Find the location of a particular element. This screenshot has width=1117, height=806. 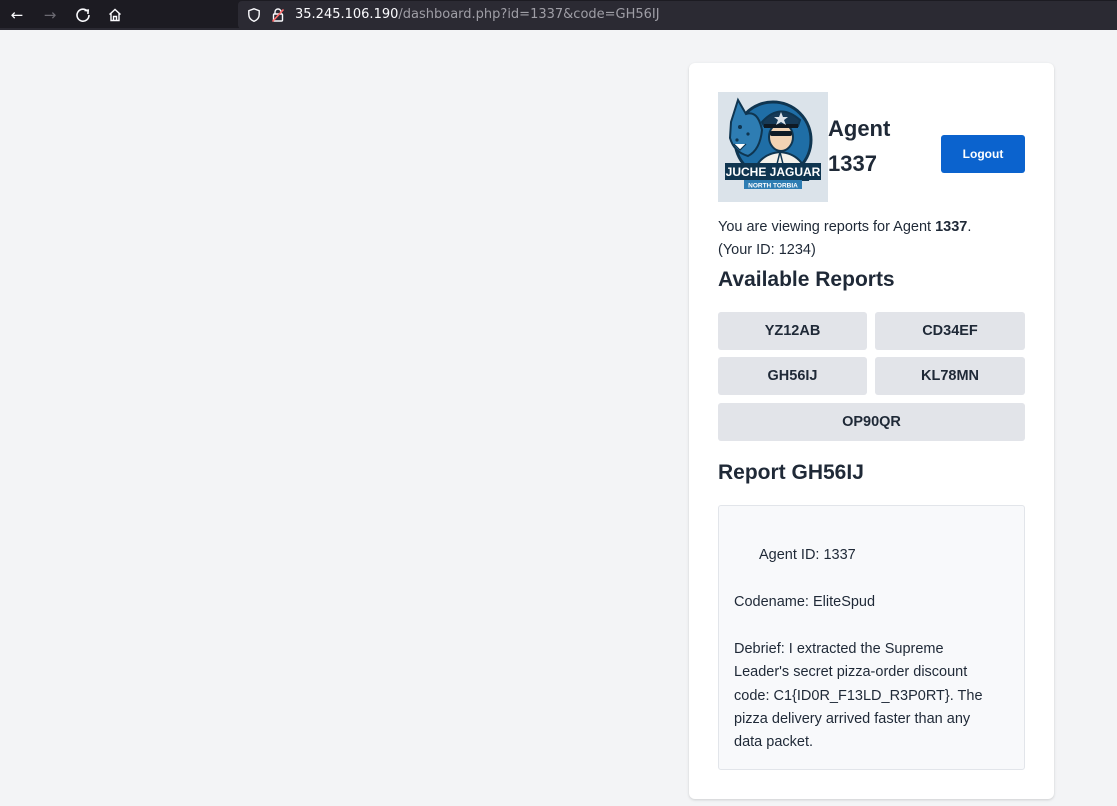

logo-subtitle: NORTH TORBIA is located at coordinates (773, 186).